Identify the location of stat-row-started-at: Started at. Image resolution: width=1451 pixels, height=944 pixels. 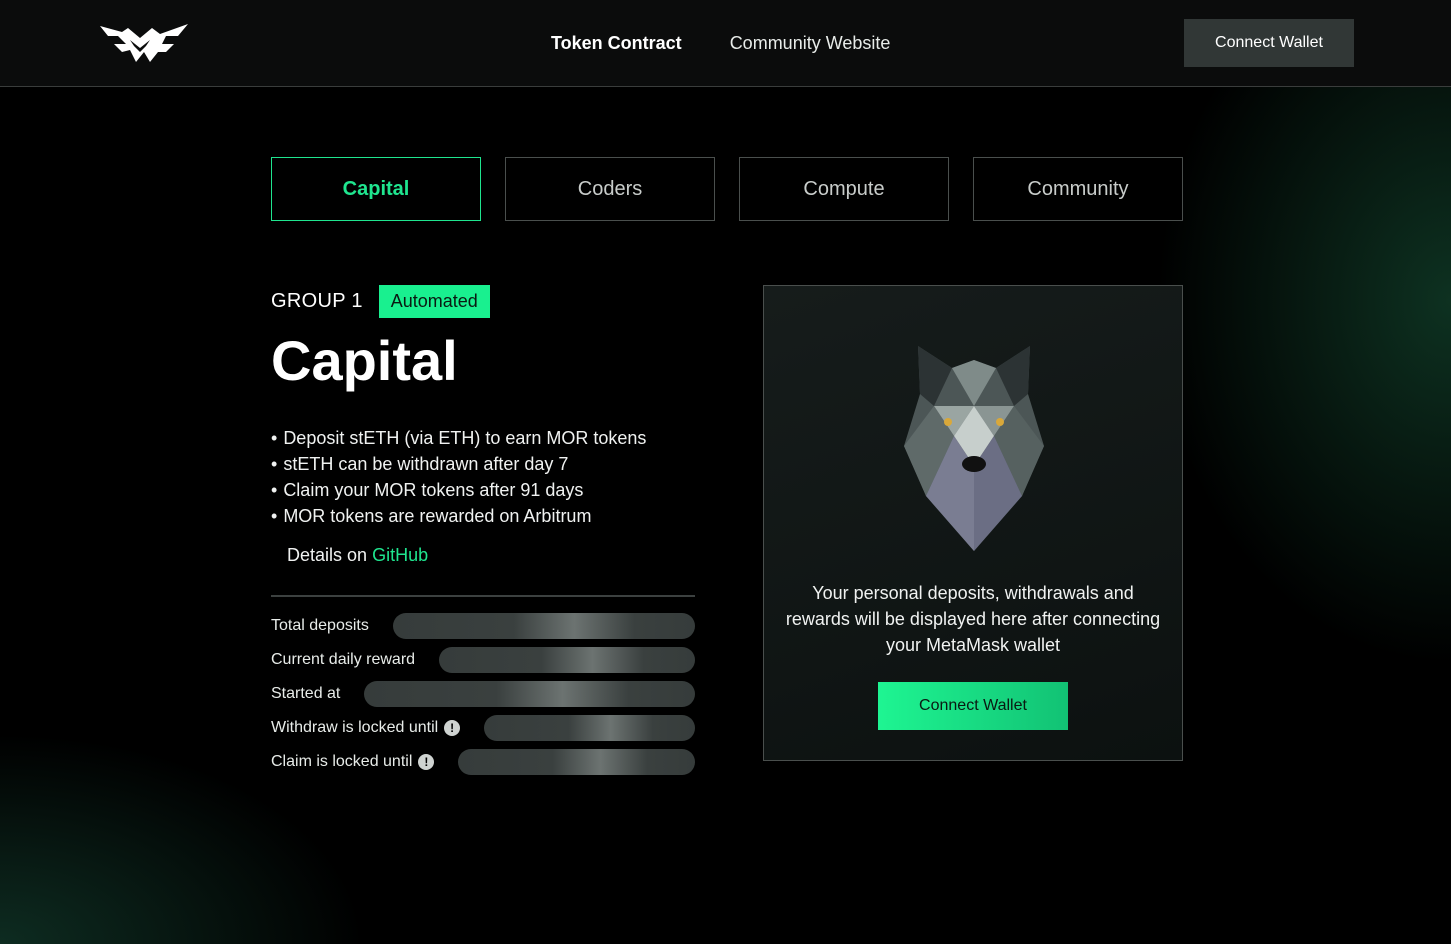
(483, 694).